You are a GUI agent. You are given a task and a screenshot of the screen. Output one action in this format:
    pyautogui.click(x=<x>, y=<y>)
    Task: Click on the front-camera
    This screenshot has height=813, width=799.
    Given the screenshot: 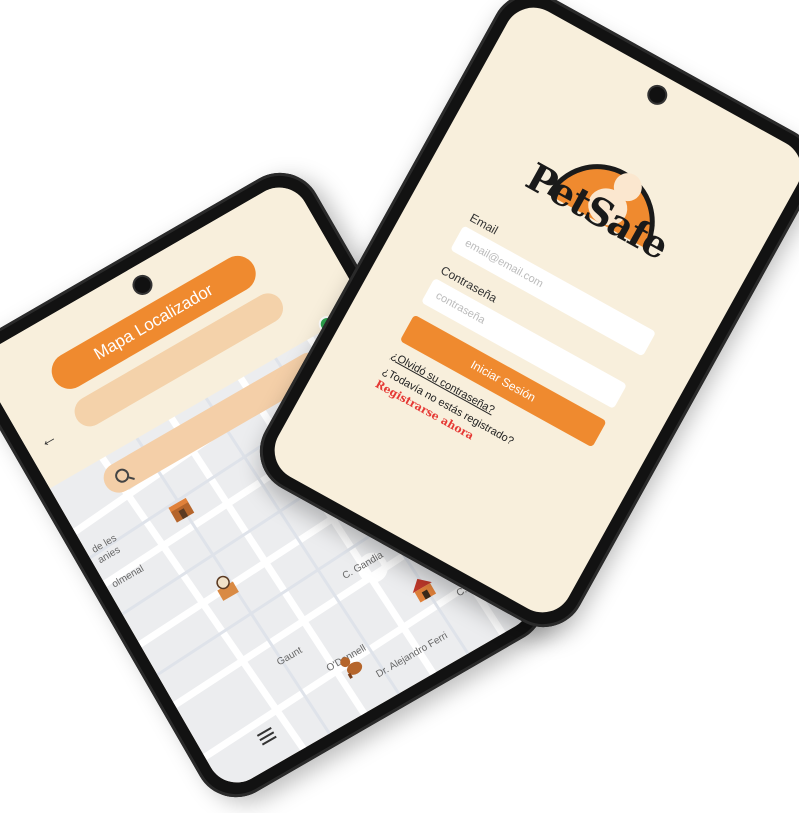 What is the action you would take?
    pyautogui.click(x=657, y=95)
    